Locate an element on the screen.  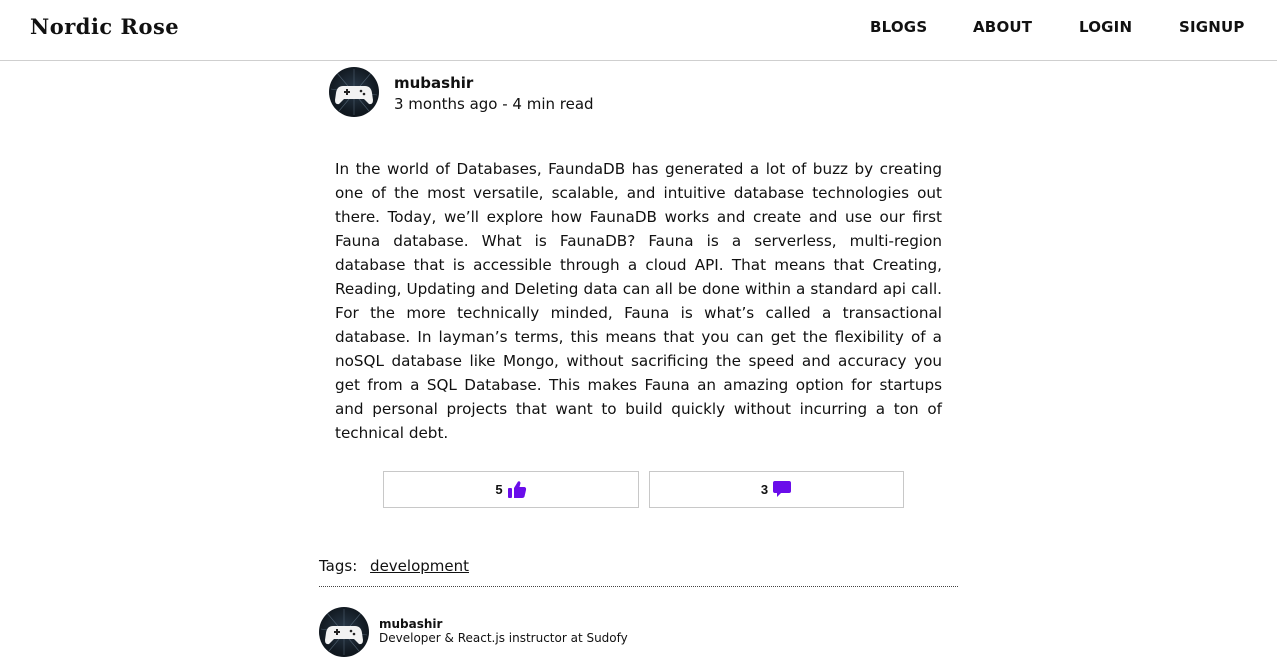
tags-row: Tags: development is located at coordinates (394, 566).